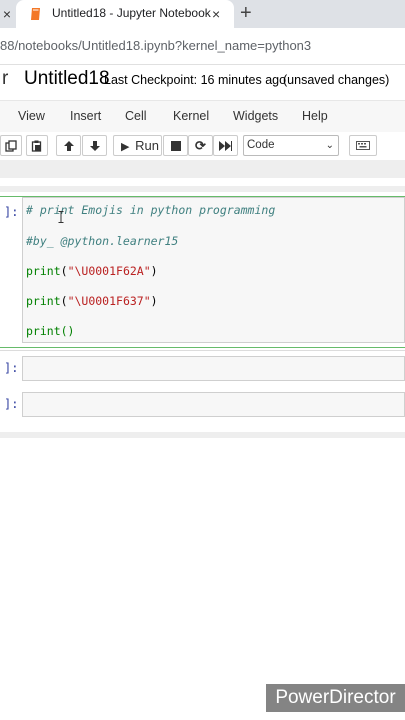 This screenshot has width=405, height=720. I want to click on menu-kernel: Kernel, so click(191, 116).